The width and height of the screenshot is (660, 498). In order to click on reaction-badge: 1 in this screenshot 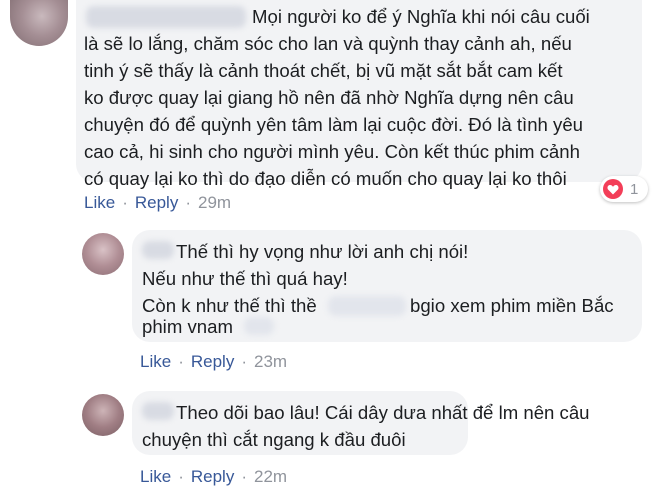, I will do `click(624, 189)`.